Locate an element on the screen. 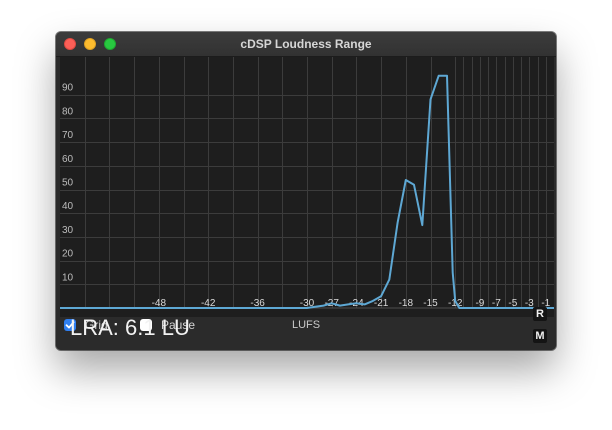 The height and width of the screenshot is (430, 612). r-button: R is located at coordinates (540, 314).